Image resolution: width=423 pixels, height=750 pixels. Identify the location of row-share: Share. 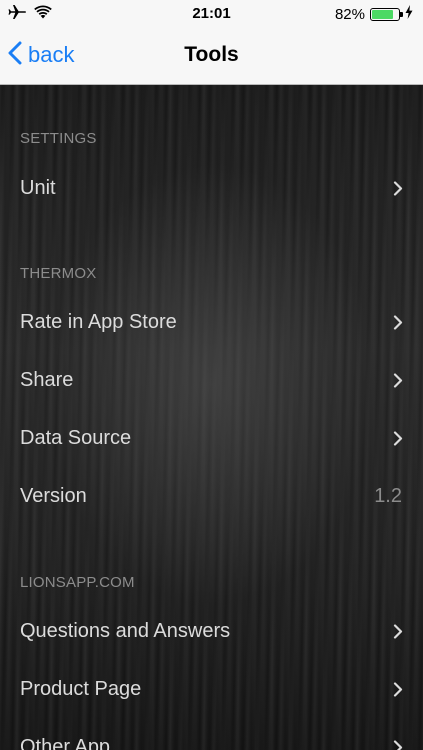
(211, 380).